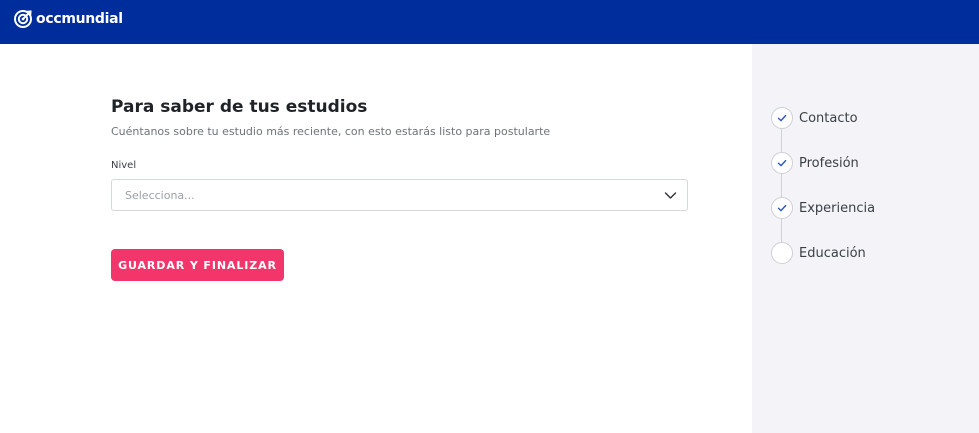 The height and width of the screenshot is (433, 979). Describe the element at coordinates (781, 188) in the screenshot. I see `steps-connector-line` at that location.